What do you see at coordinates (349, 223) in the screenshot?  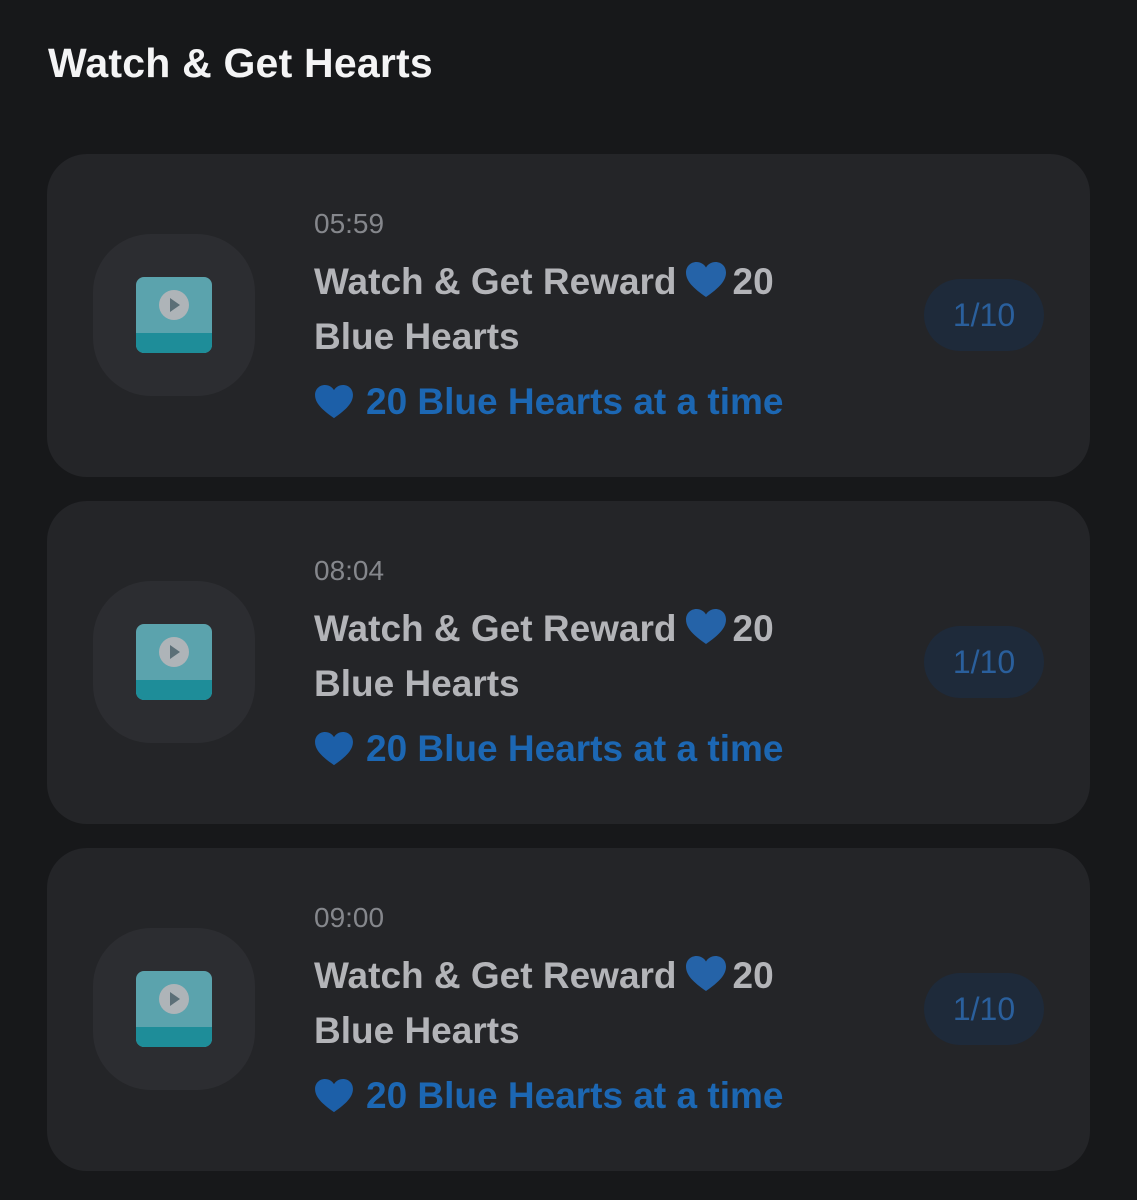 I see `task-time: 05:59` at bounding box center [349, 223].